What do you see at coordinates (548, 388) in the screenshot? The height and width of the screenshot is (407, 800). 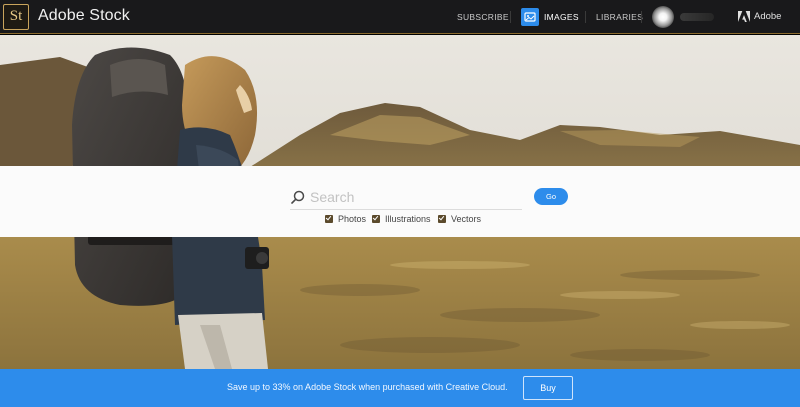 I see `buy-button: Buy` at bounding box center [548, 388].